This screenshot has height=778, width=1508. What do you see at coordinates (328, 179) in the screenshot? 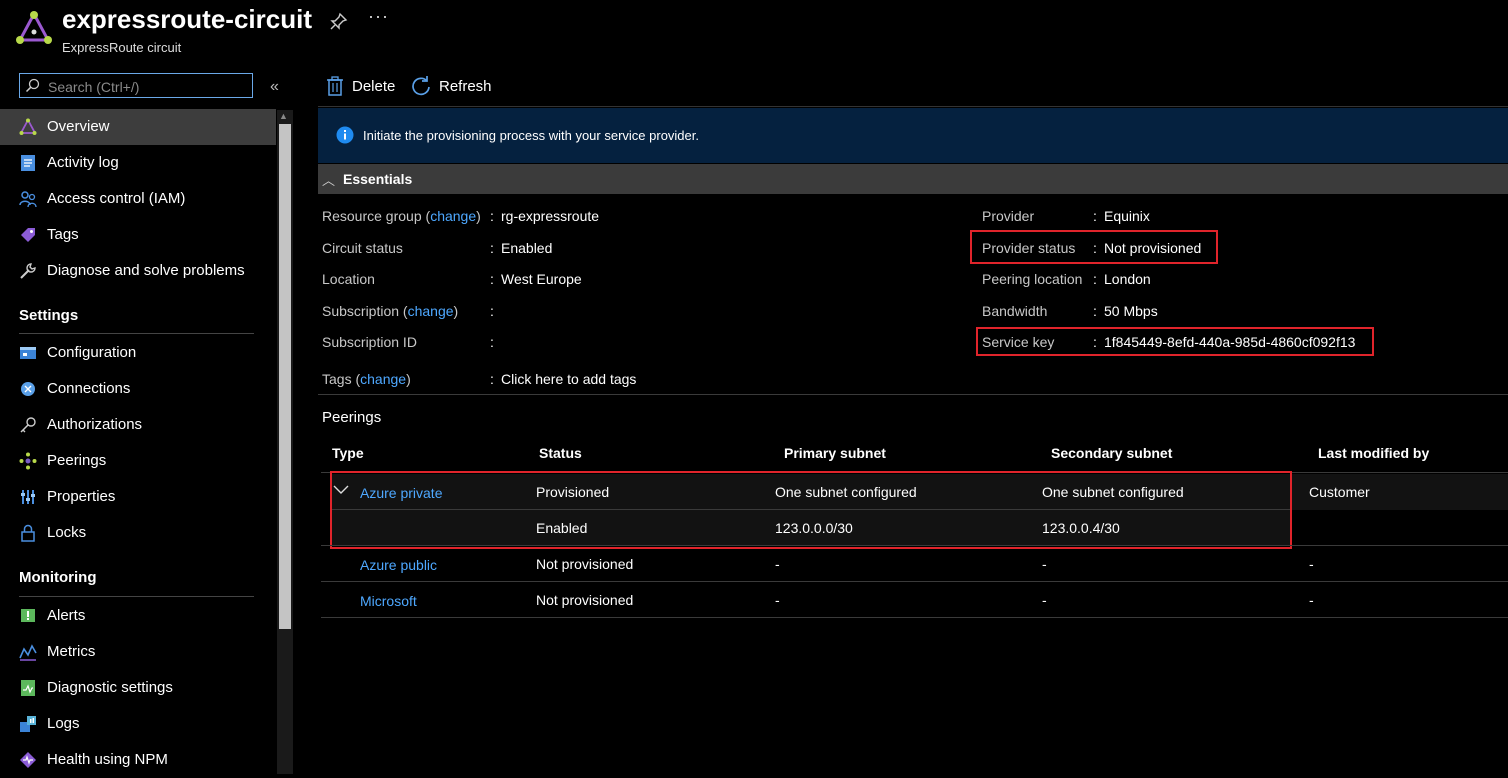
I see `chevron-up-icon: ︿` at bounding box center [328, 179].